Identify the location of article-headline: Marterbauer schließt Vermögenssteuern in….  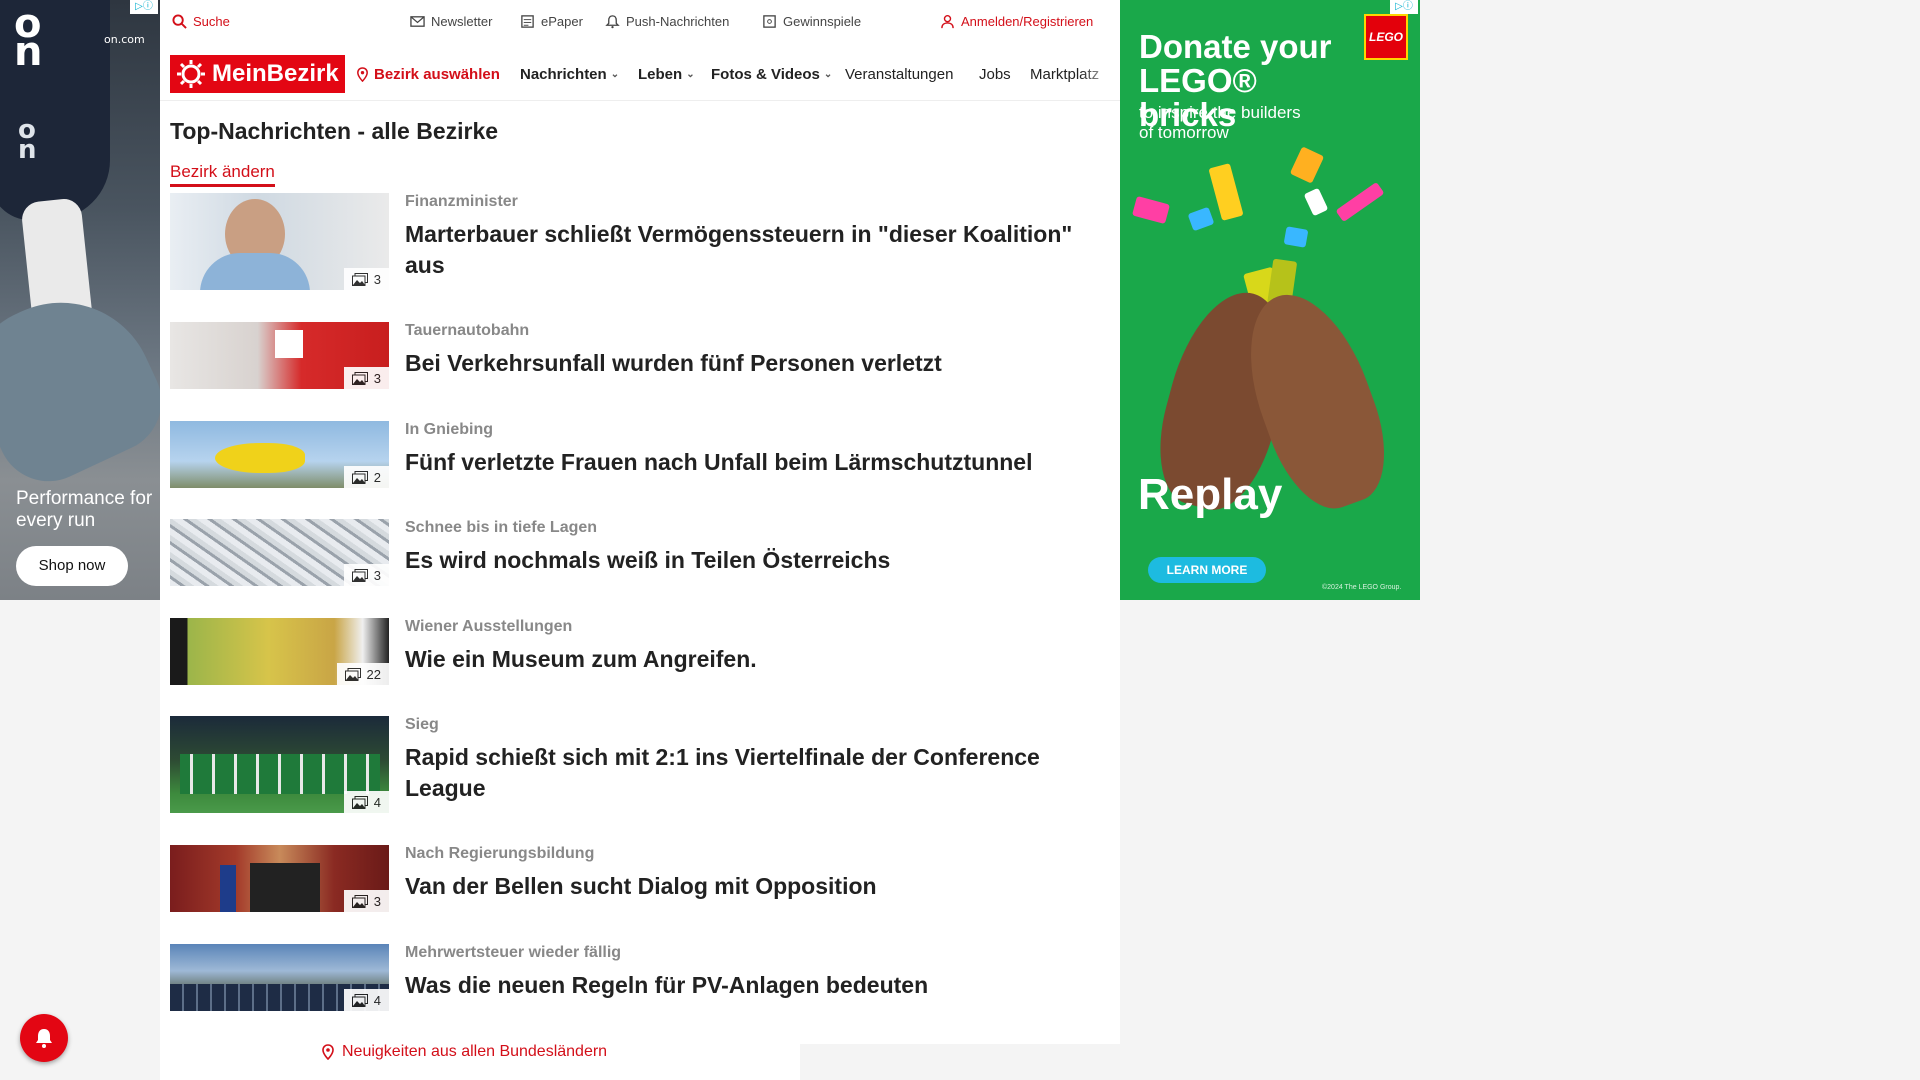
(755, 250).